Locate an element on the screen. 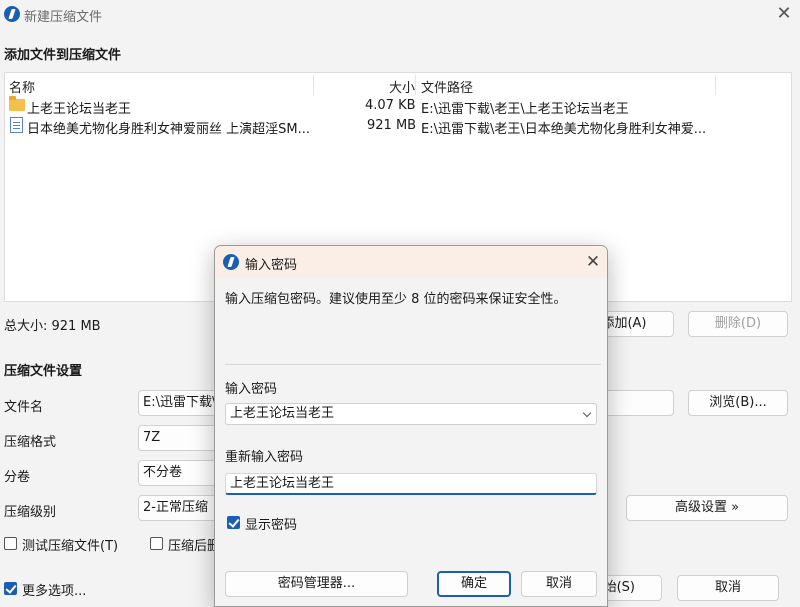 The height and width of the screenshot is (607, 800). level-label: 压缩级别 is located at coordinates (30, 512).